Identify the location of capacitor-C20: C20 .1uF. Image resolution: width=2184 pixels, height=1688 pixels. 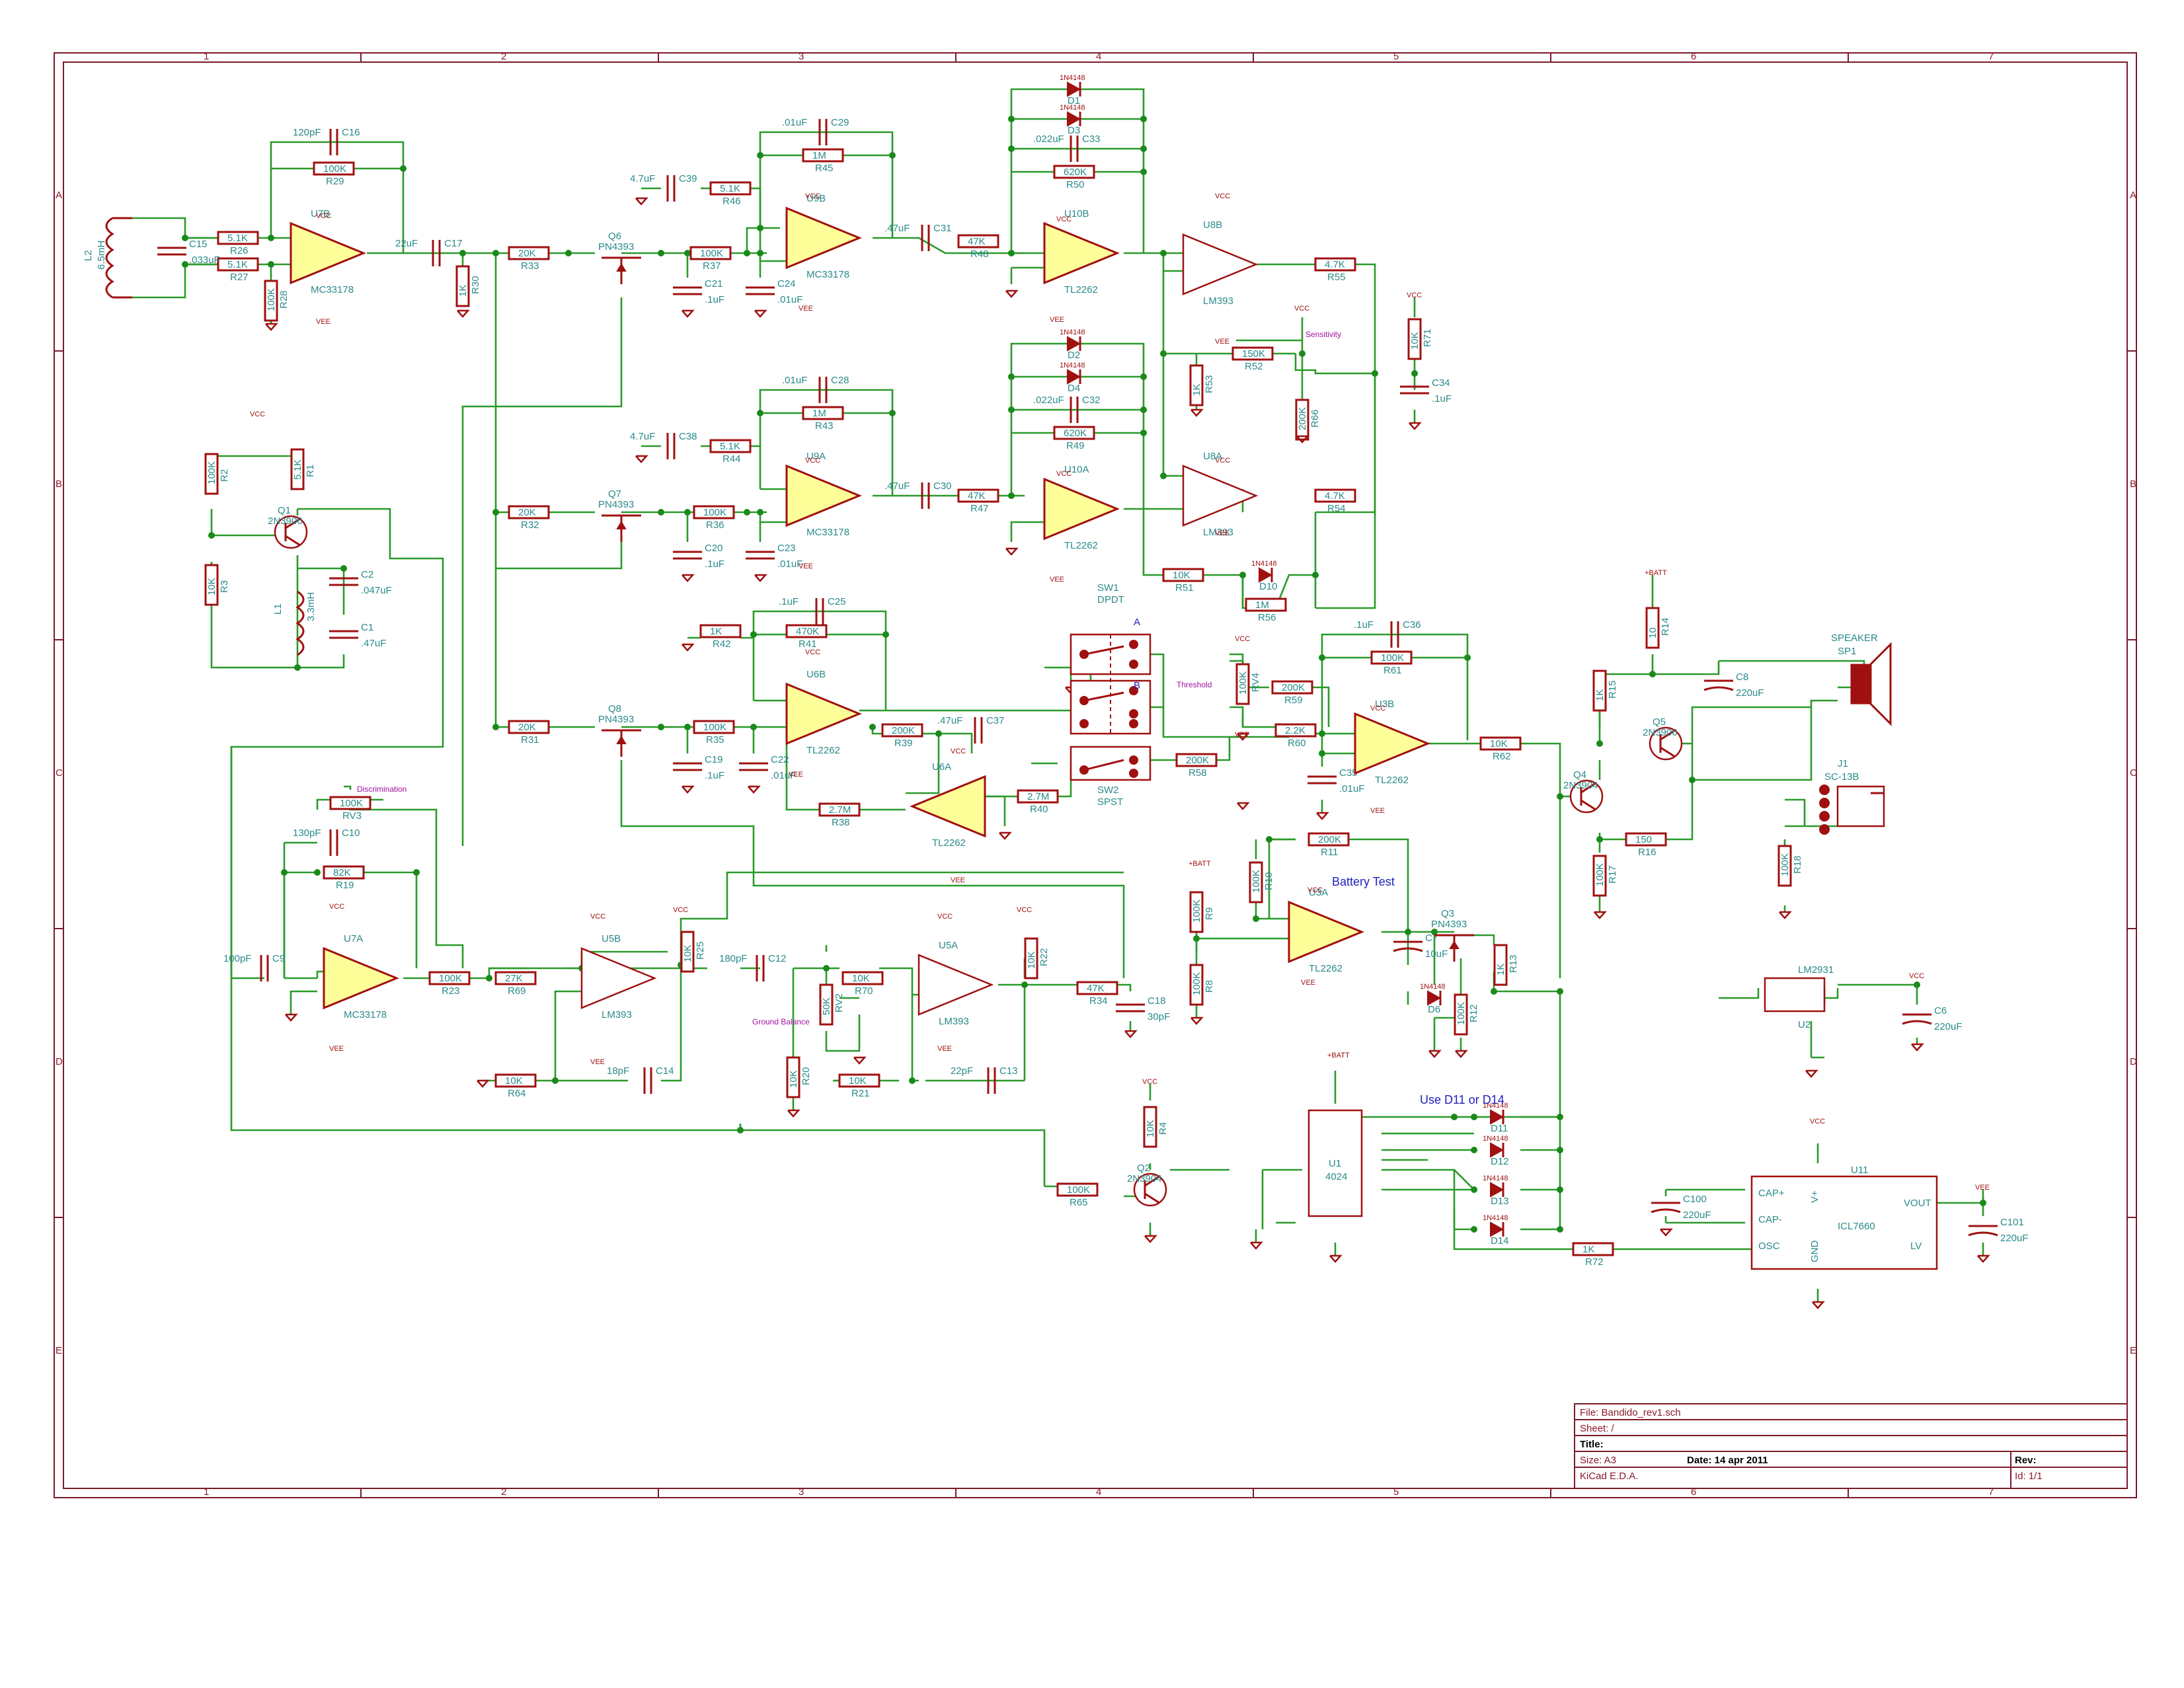
(698, 556).